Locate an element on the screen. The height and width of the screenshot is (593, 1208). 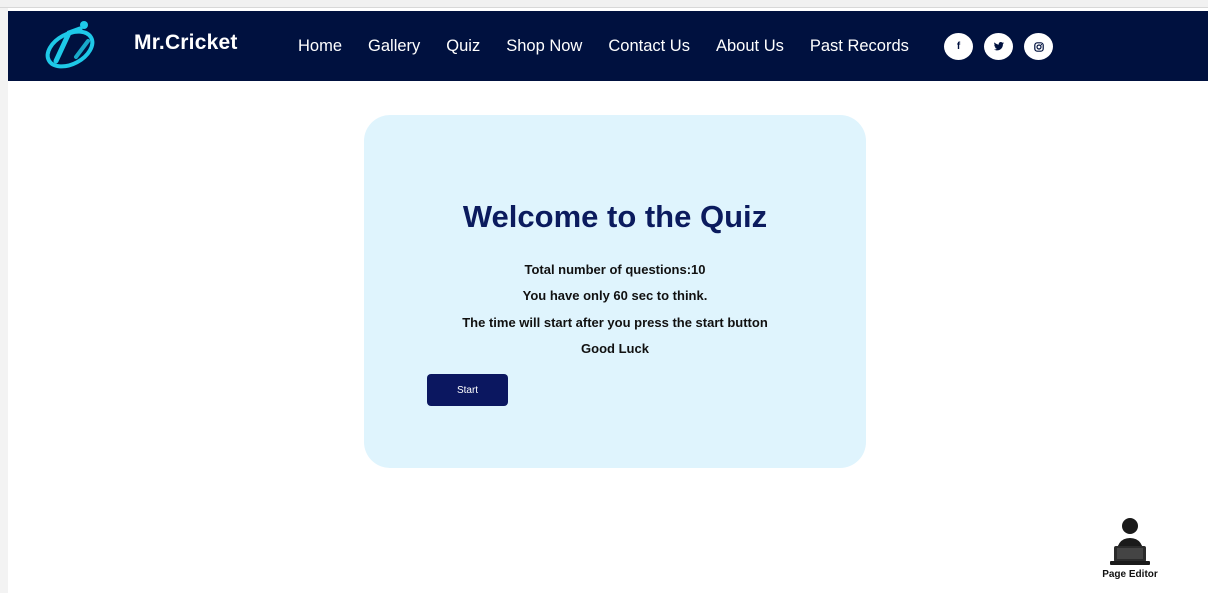
browser-left-strip is located at coordinates (4, 300).